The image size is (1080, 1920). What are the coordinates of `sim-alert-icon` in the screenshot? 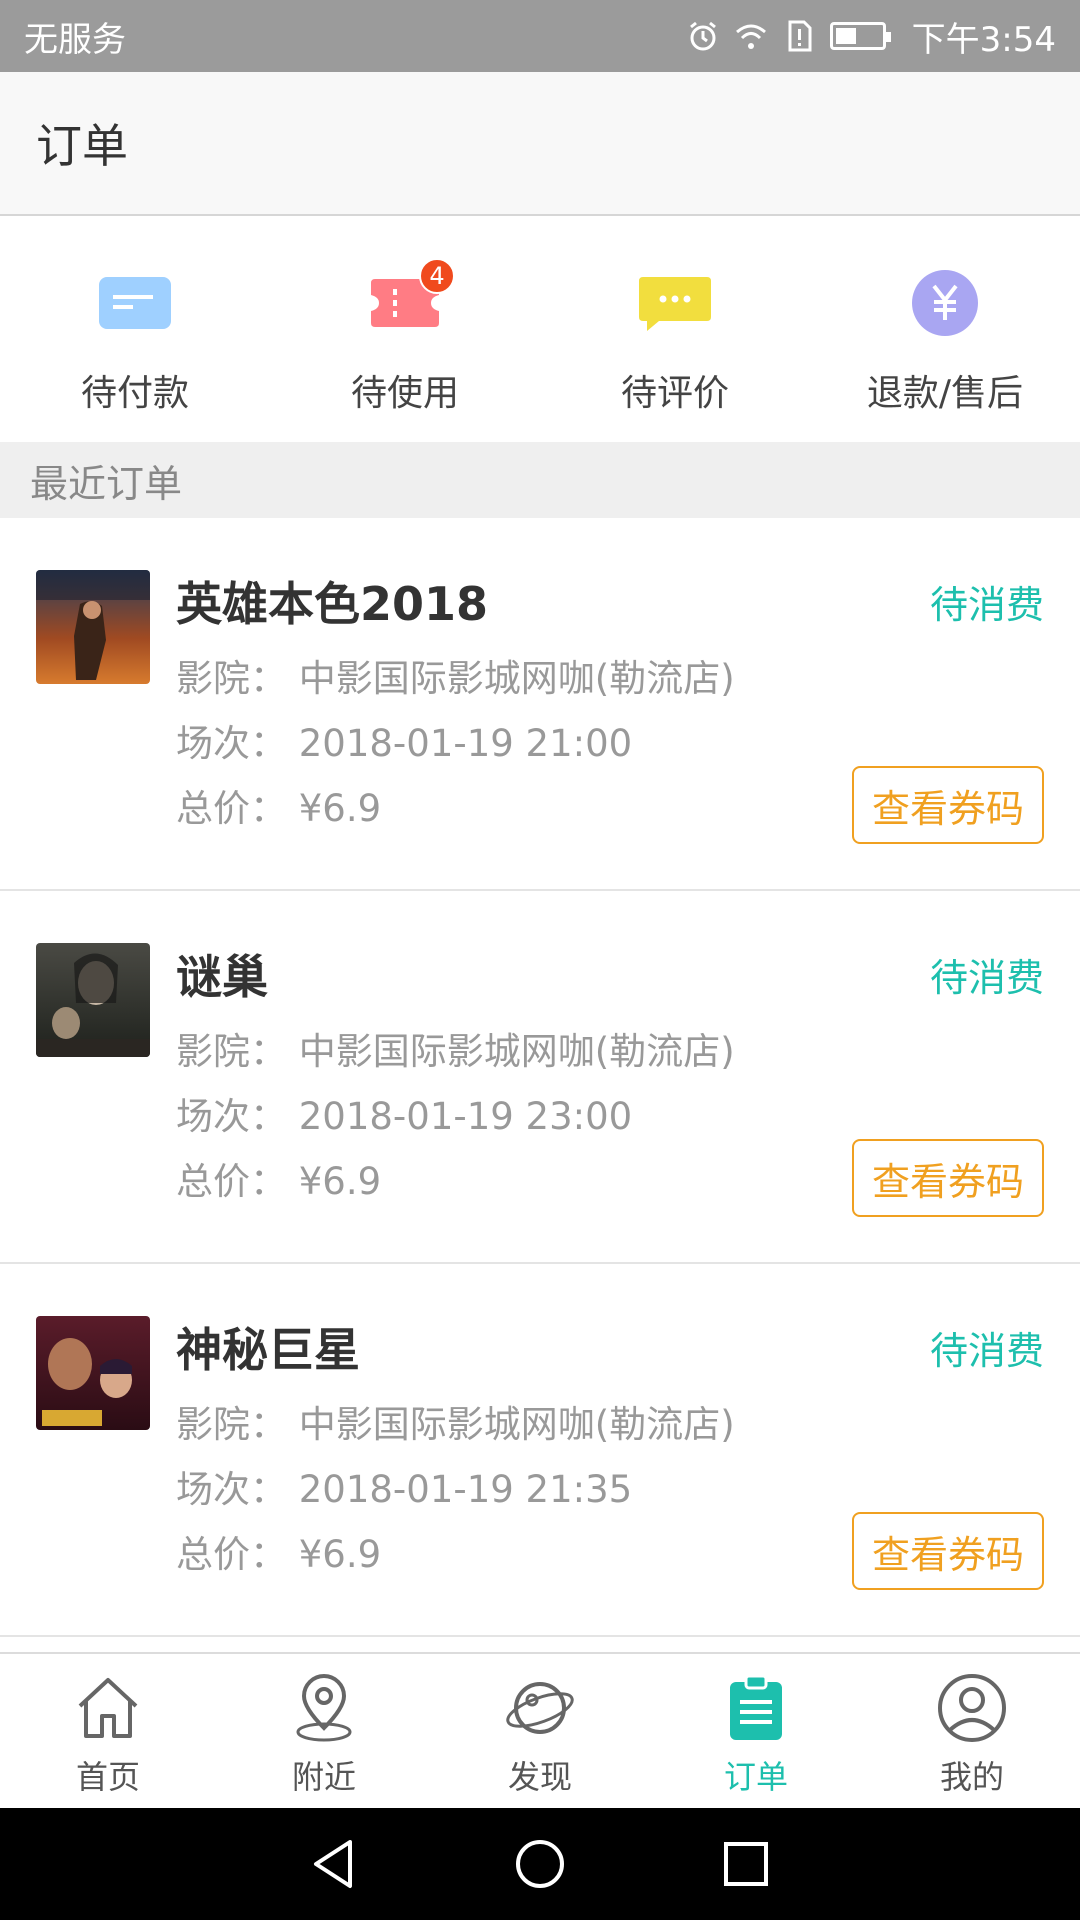 It's located at (800, 36).